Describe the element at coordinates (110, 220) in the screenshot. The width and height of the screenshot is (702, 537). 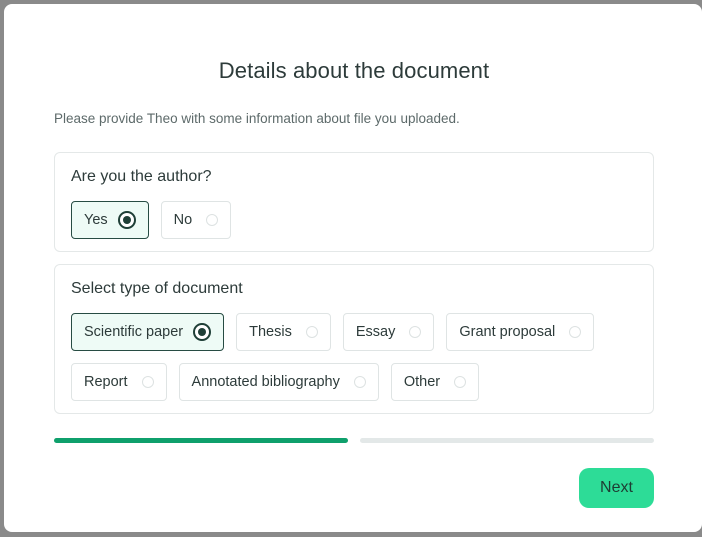
I see `author-option-yes: Yes` at that location.